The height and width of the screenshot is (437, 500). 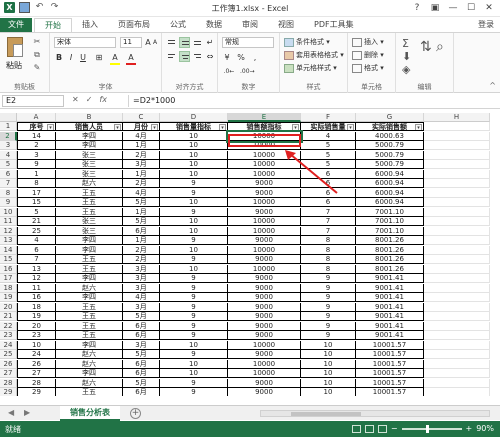 What do you see at coordinates (307, 42) in the screenshot?
I see `conditional-formatting-button: 条件格式 ▾` at bounding box center [307, 42].